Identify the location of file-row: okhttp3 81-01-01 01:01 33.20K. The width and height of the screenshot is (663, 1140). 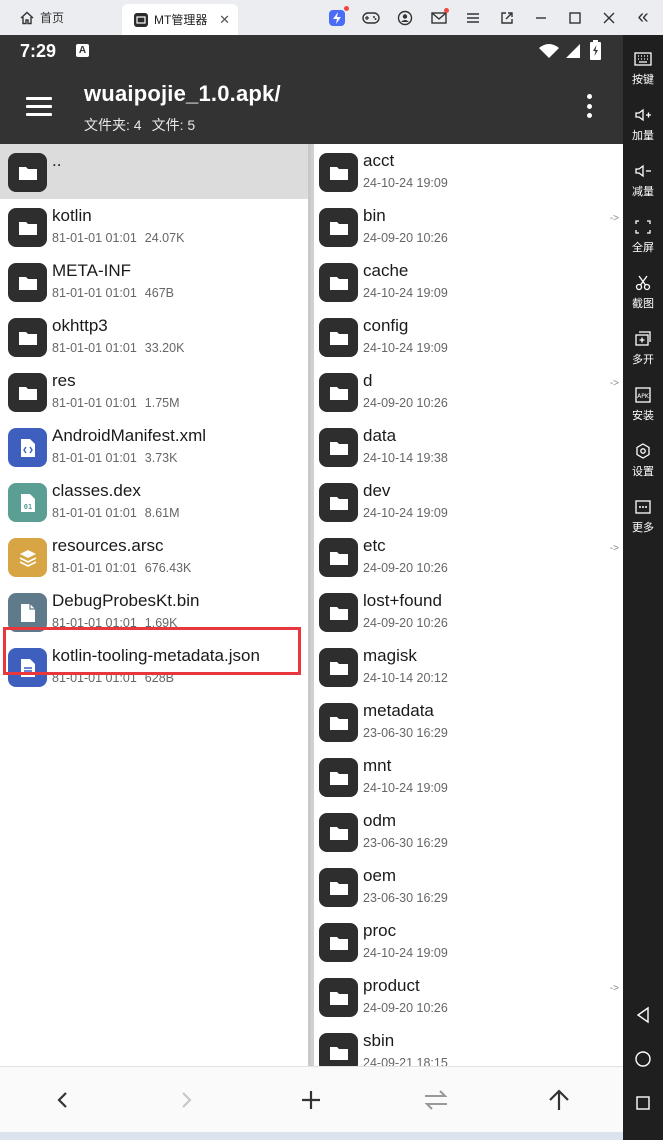
(154, 336).